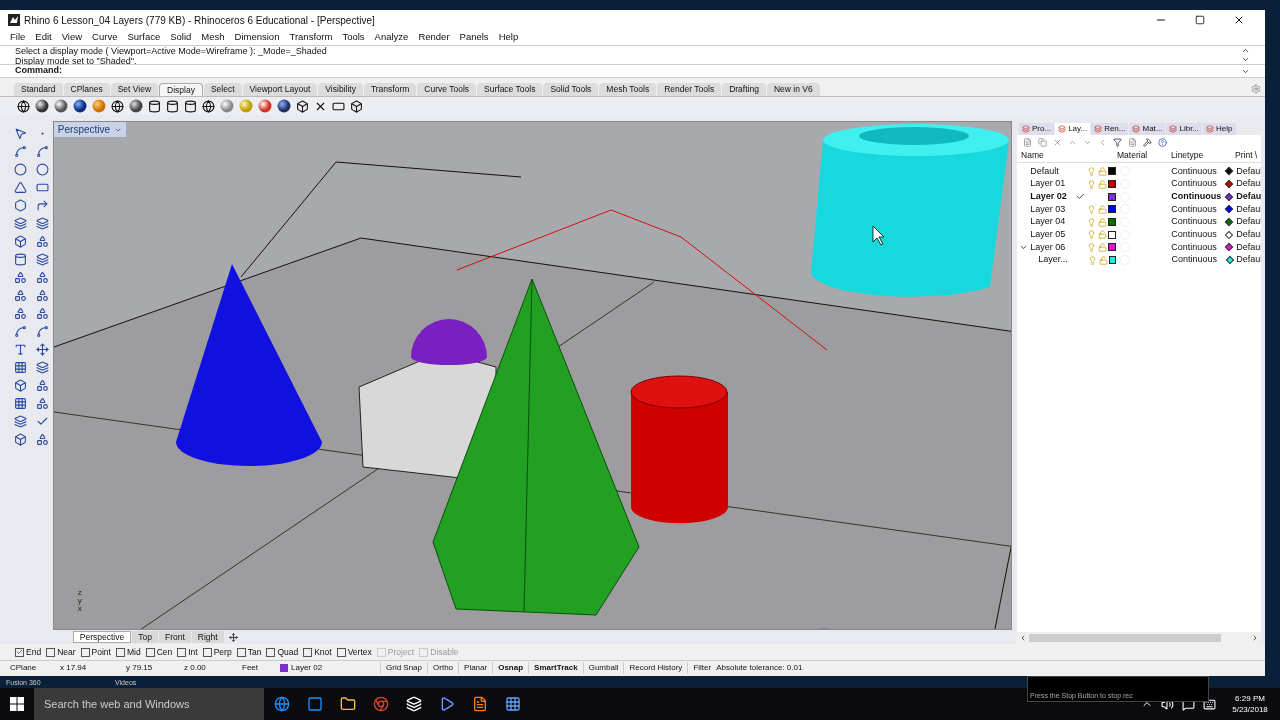 Image resolution: width=1280 pixels, height=720 pixels. What do you see at coordinates (340, 89) in the screenshot?
I see `toolbar-tab: Visibility` at bounding box center [340, 89].